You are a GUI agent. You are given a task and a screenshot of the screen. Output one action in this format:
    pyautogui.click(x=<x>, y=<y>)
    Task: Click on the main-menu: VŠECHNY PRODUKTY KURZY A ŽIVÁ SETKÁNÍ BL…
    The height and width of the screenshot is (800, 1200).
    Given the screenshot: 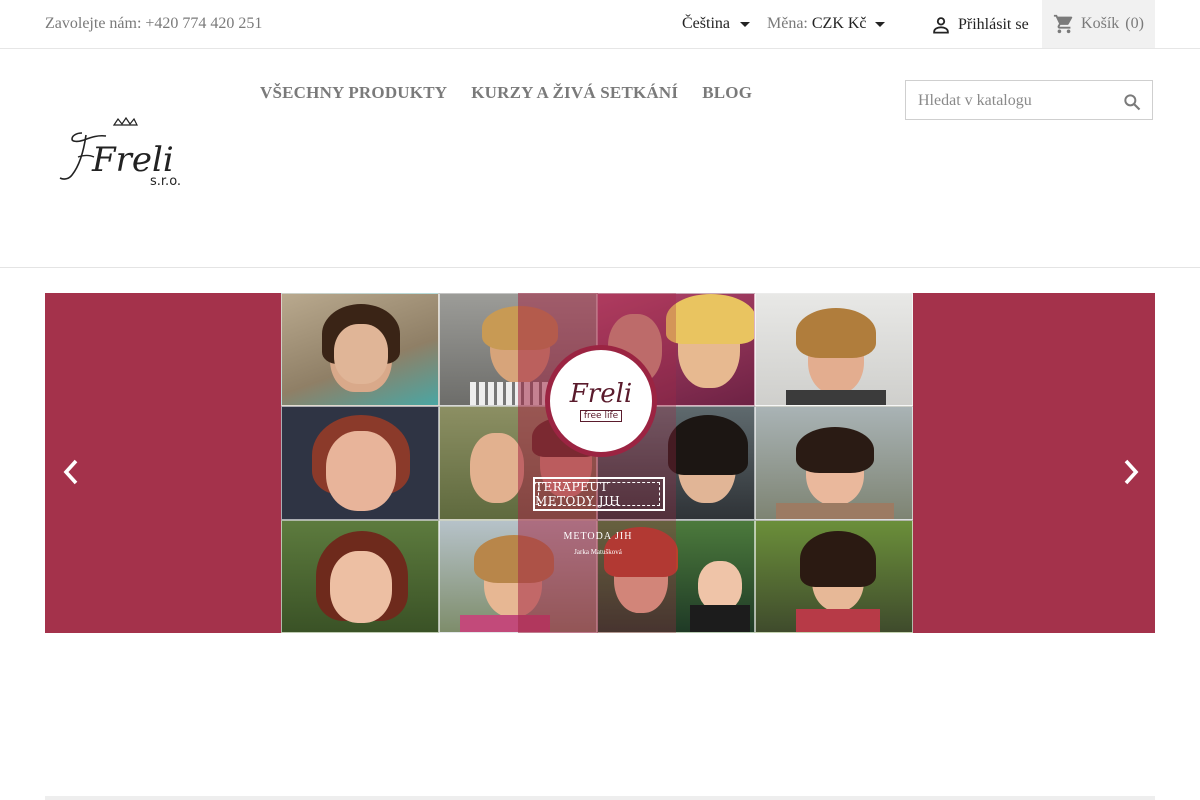 What is the action you would take?
    pyautogui.click(x=506, y=93)
    